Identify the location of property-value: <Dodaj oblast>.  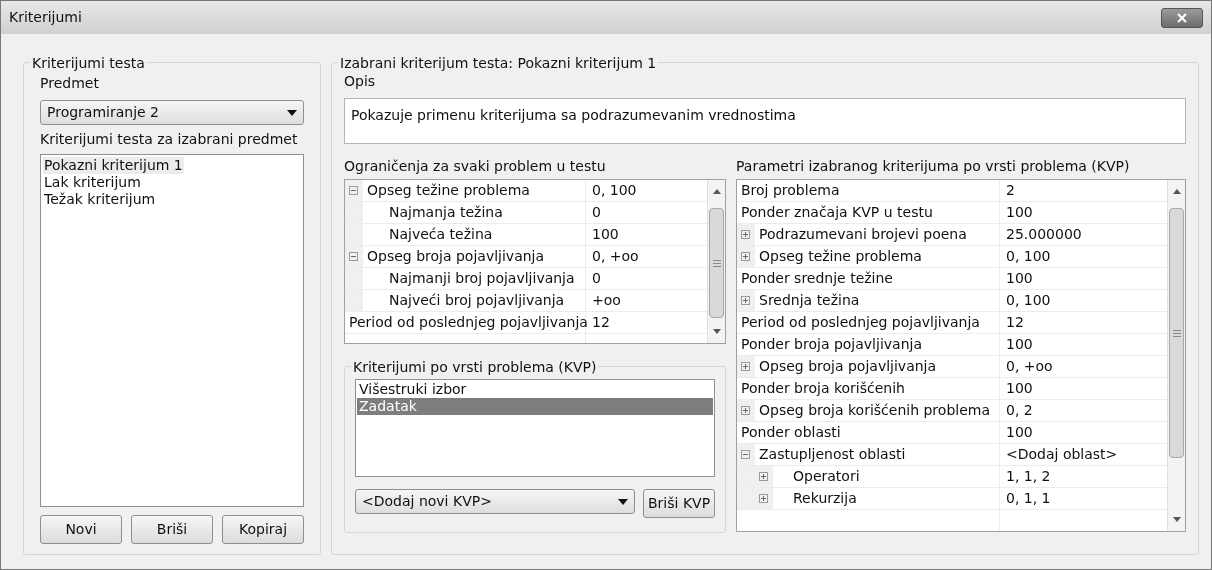
(1059, 454).